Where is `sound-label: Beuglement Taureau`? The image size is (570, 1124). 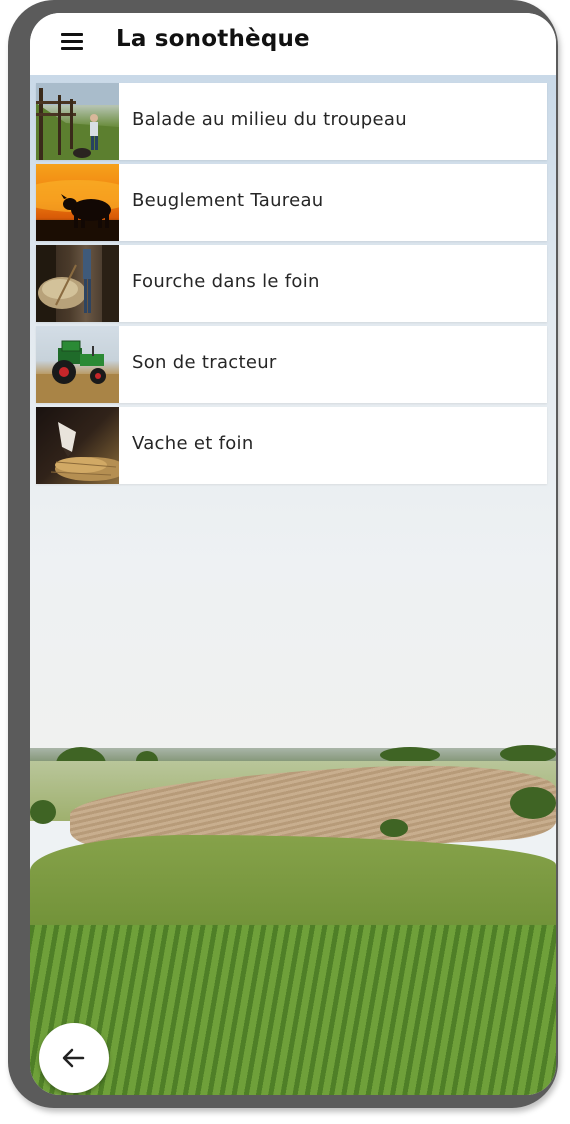
sound-label: Beuglement Taureau is located at coordinates (228, 200).